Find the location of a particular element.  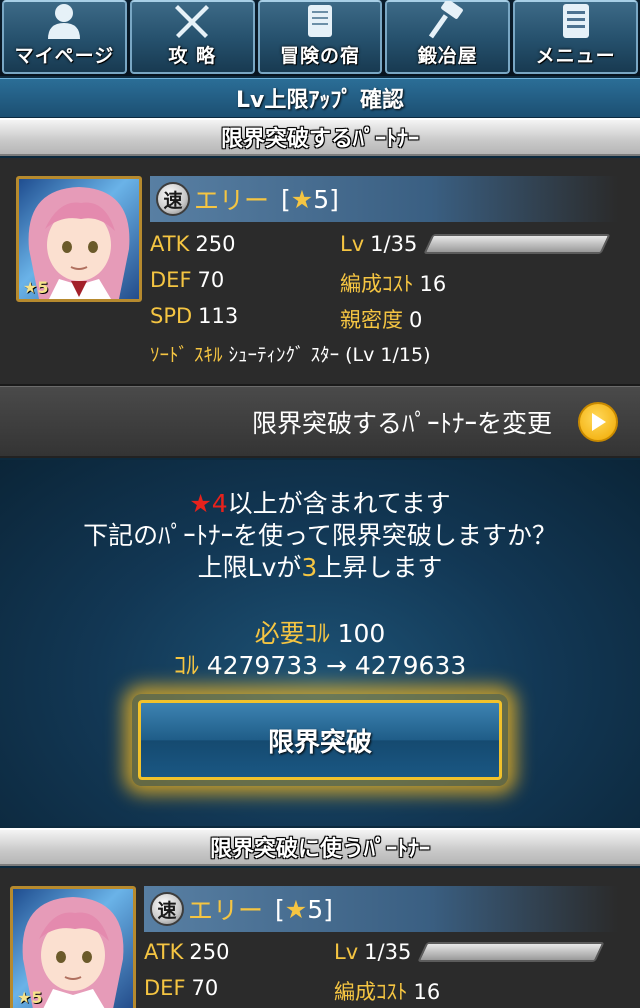

col-balance-line: ｺﾙ 4279733 → 4279633 is located at coordinates (320, 664).